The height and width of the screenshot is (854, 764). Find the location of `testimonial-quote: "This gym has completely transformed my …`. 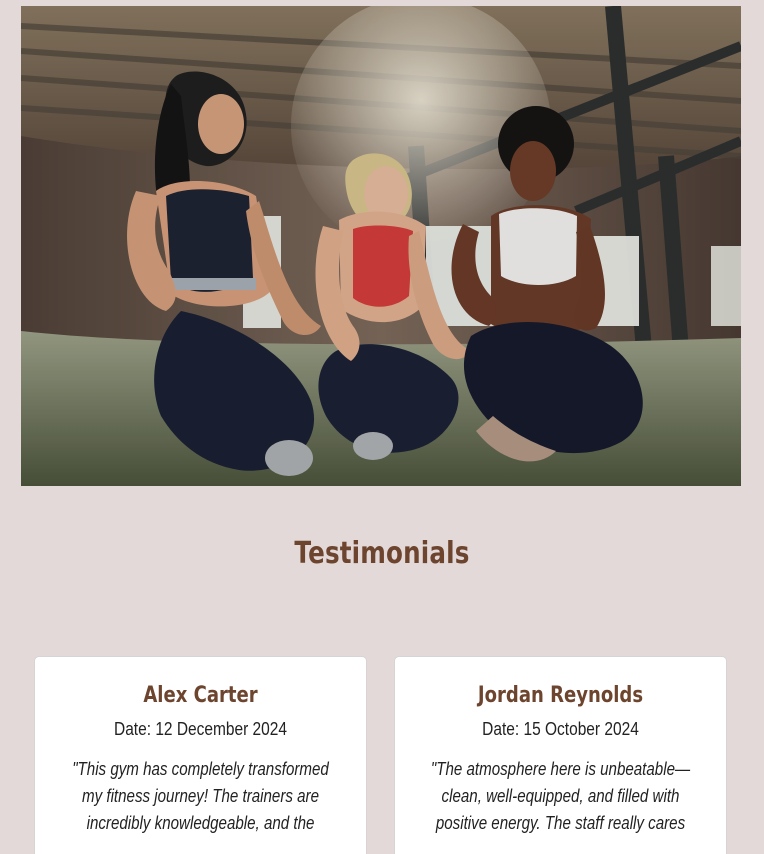

testimonial-quote: "This gym has completely transformed my … is located at coordinates (200, 796).